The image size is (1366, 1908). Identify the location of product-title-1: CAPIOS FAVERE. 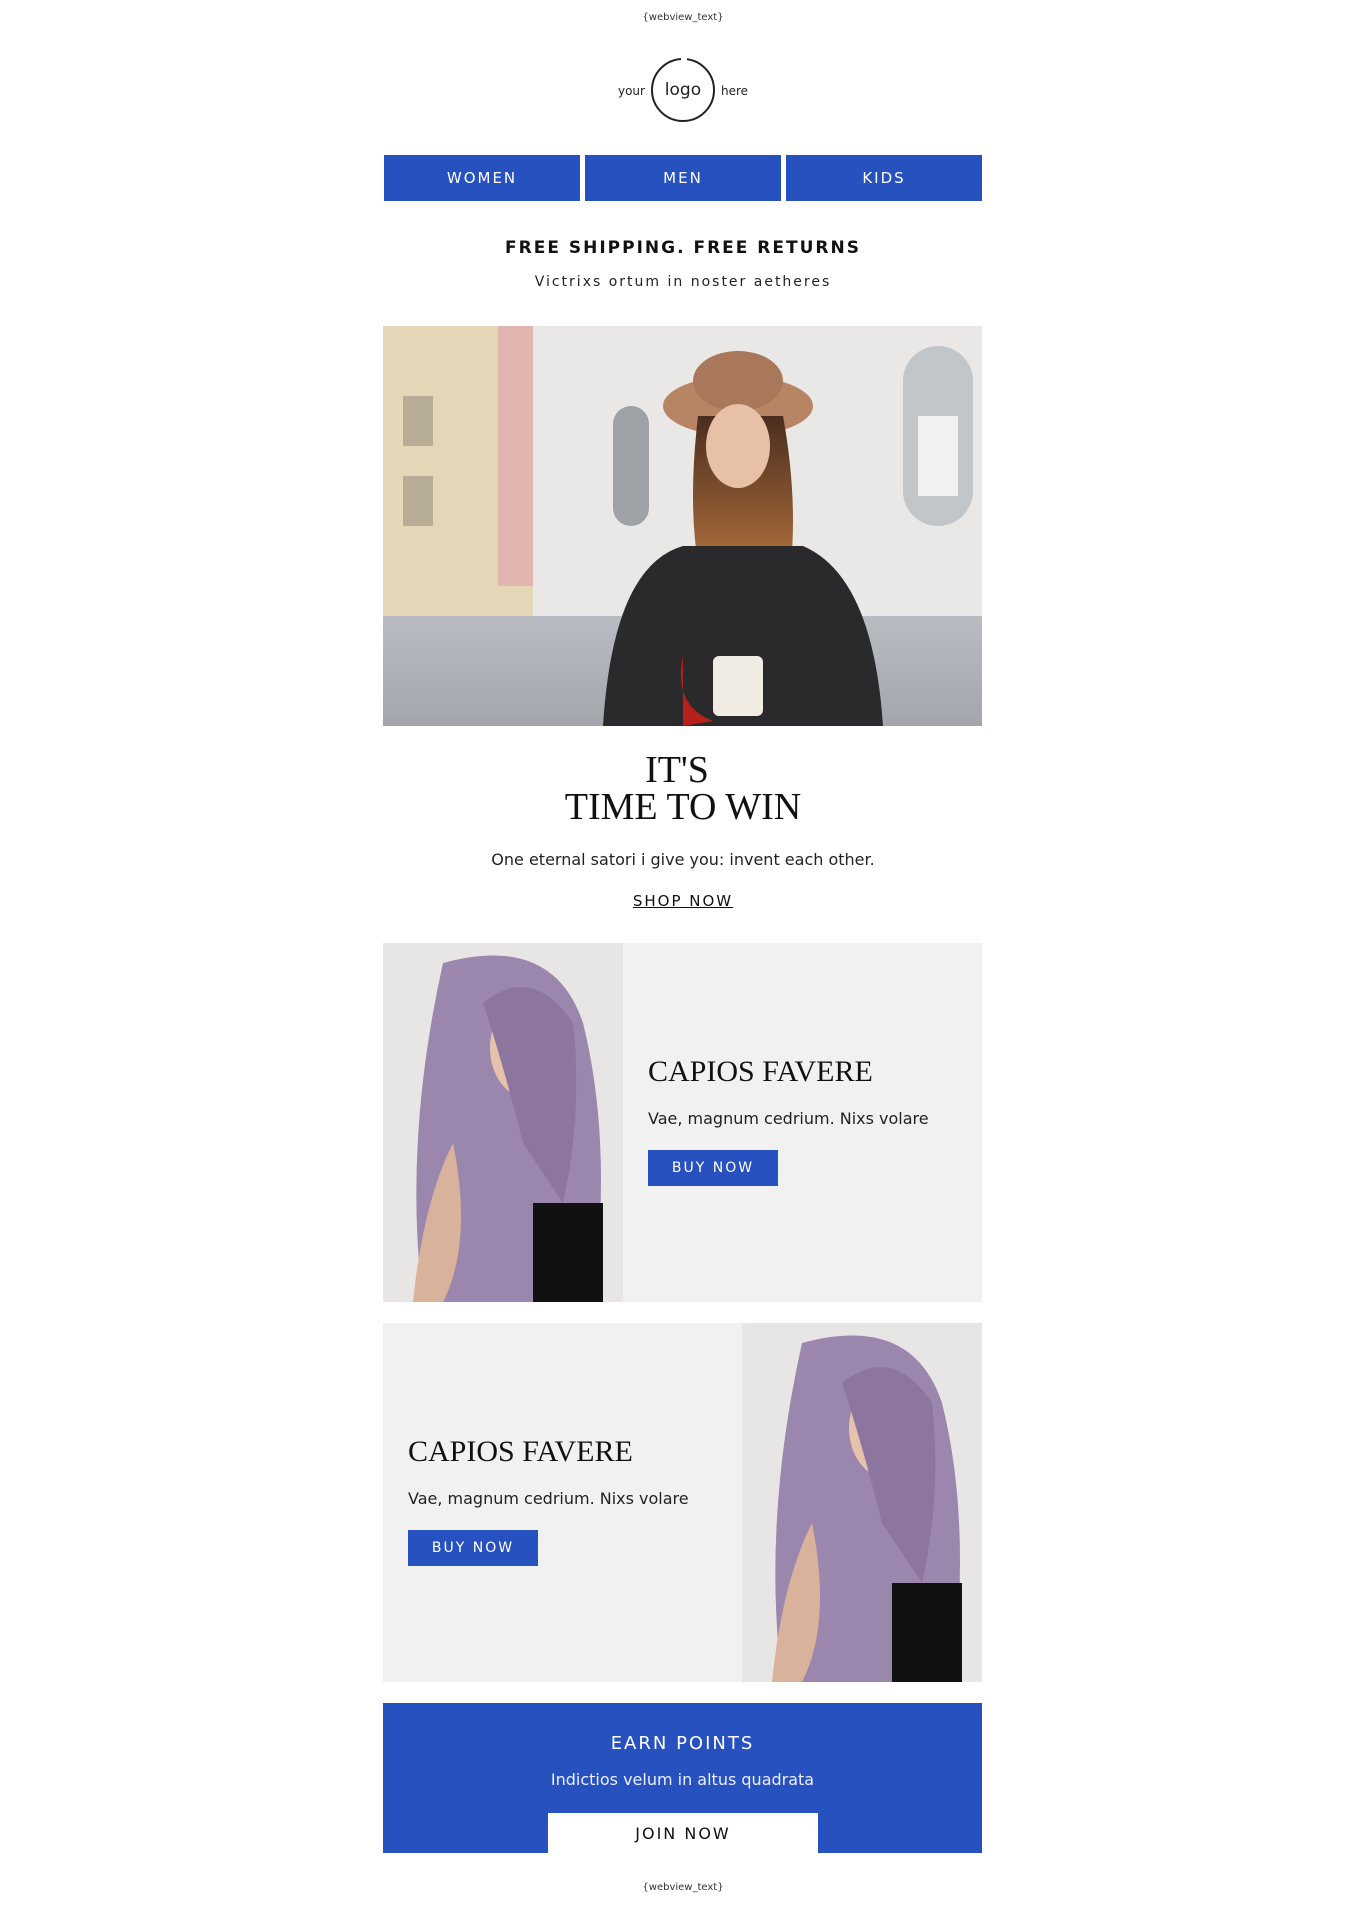
(760, 1071).